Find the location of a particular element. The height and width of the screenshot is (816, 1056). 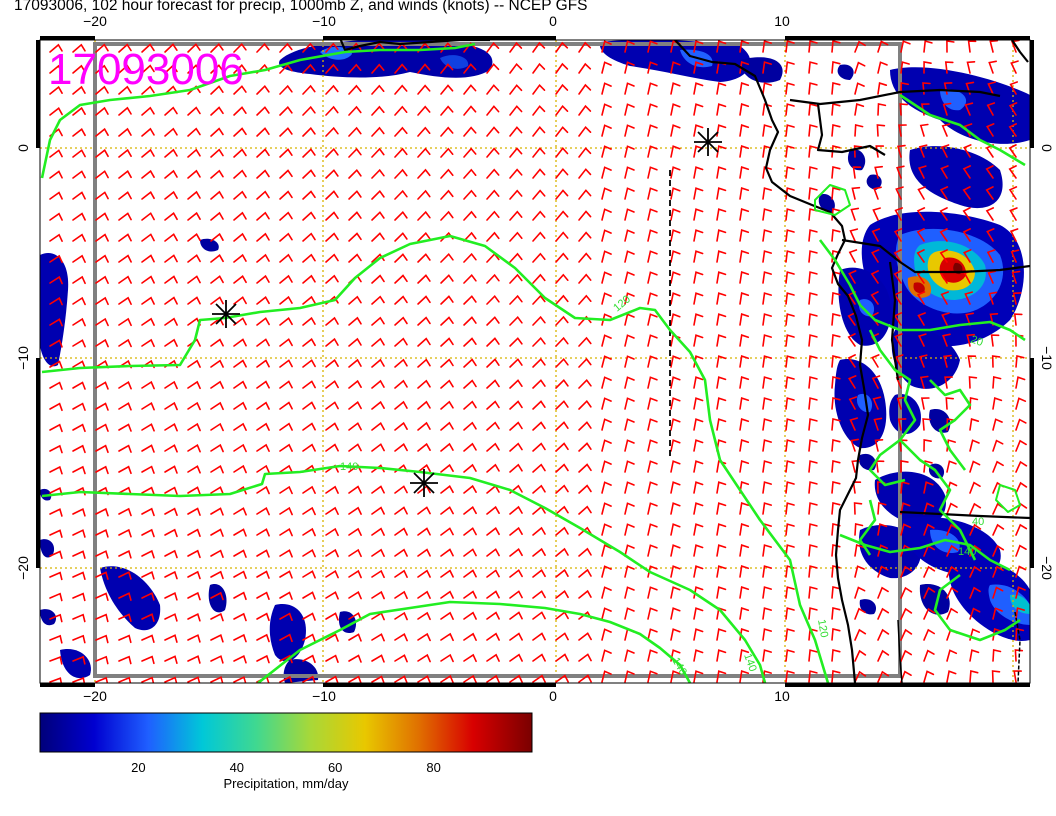

colorbar-tick-label: 40 is located at coordinates (237, 767).